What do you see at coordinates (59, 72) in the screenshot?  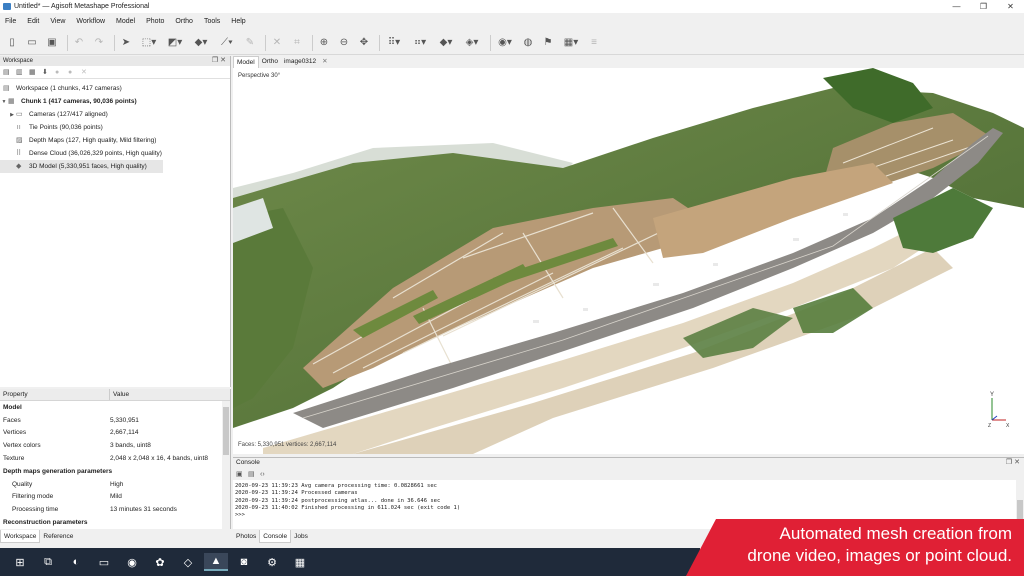 I see `enable-item-icon: ●` at bounding box center [59, 72].